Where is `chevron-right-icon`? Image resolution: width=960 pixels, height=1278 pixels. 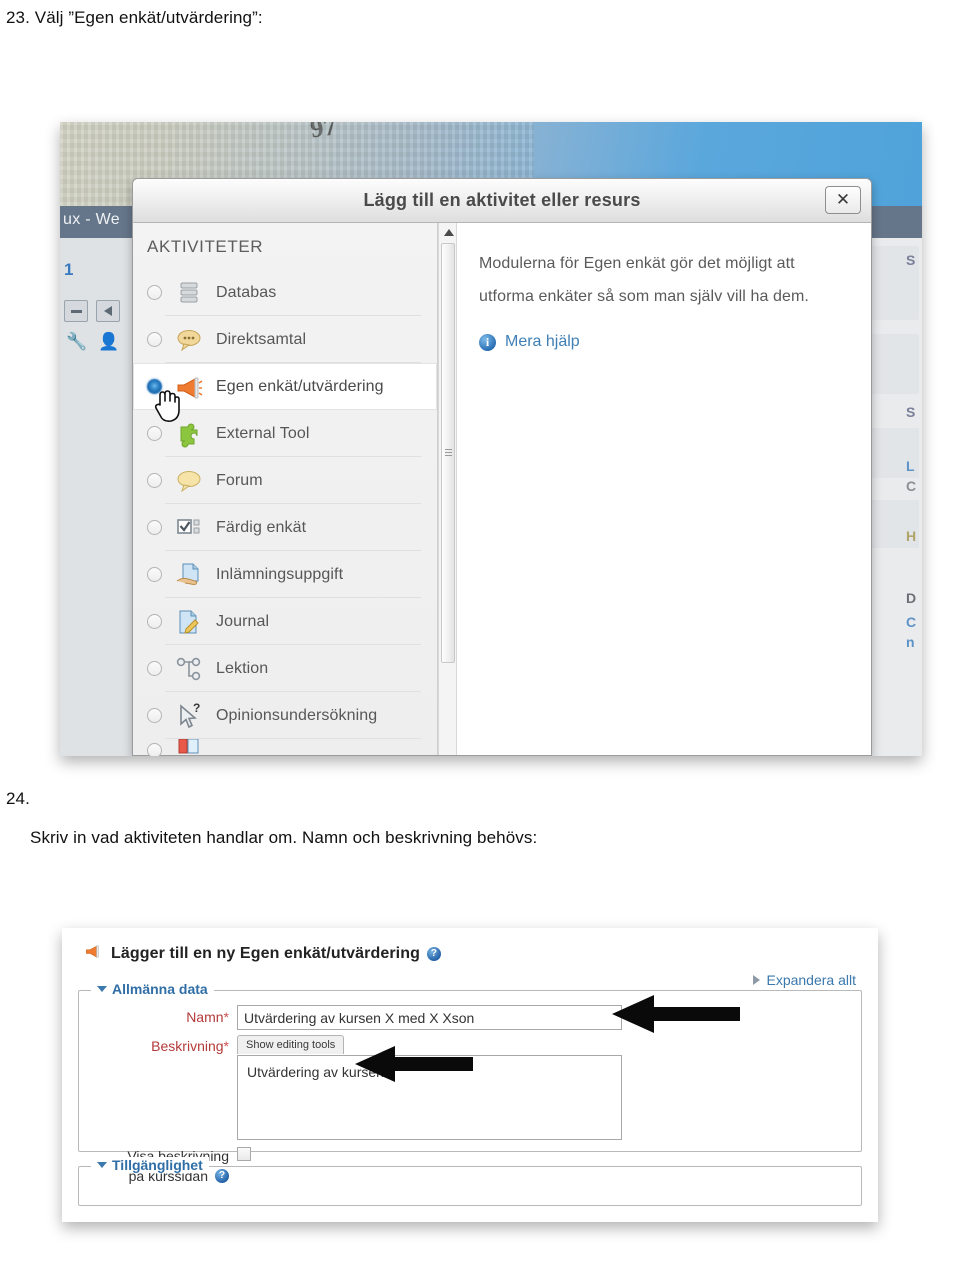
chevron-right-icon is located at coordinates (757, 980).